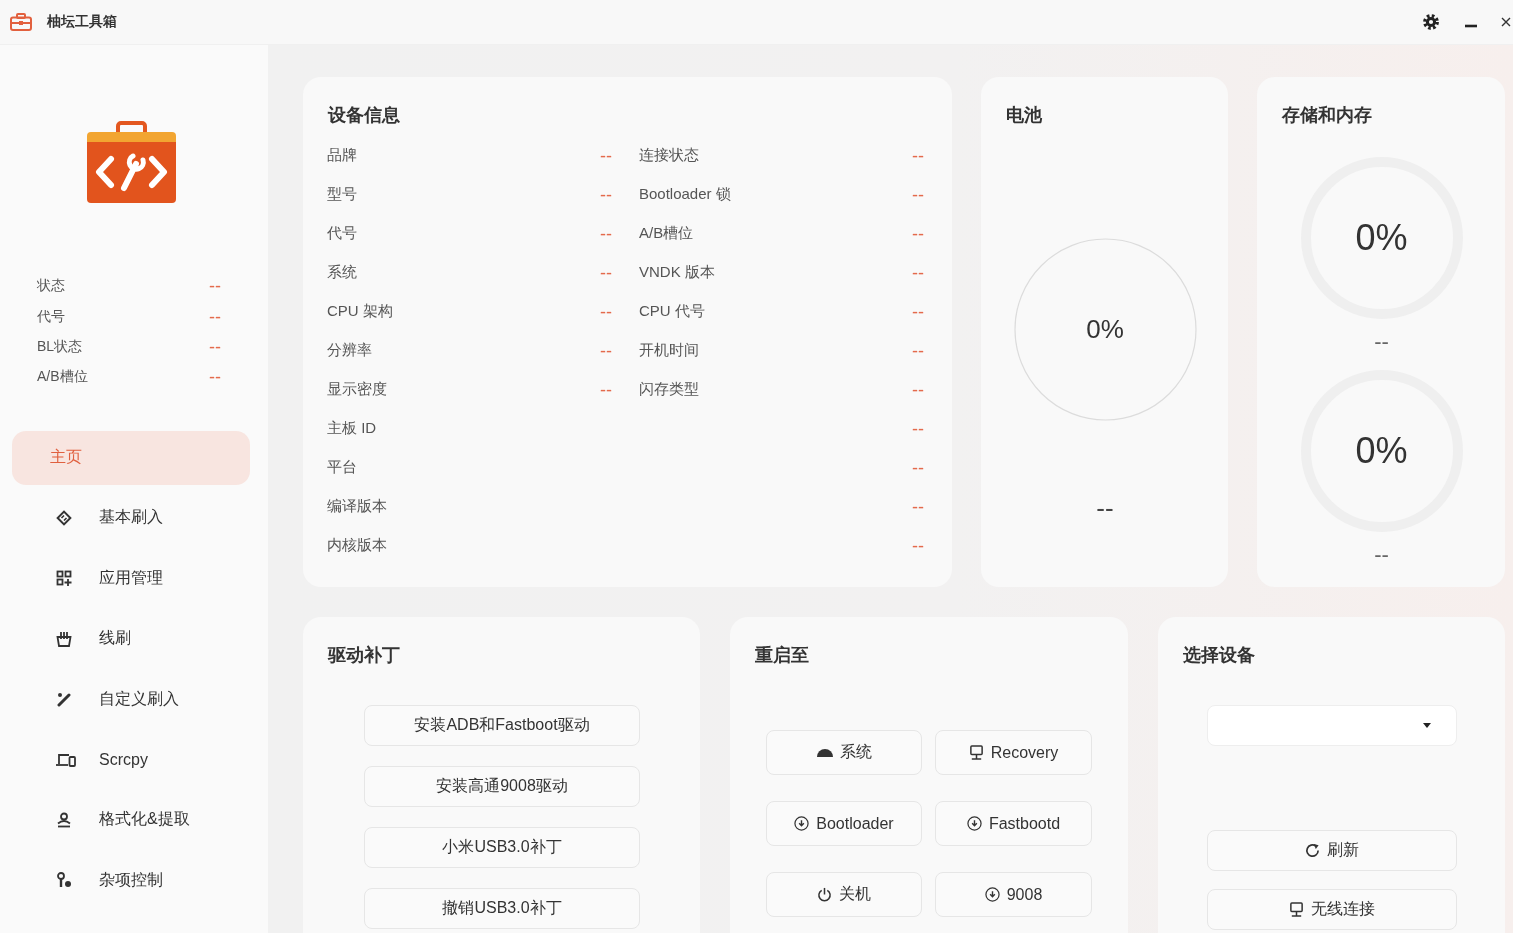 The image size is (1513, 933). I want to click on reboot-button: 关机, so click(844, 894).